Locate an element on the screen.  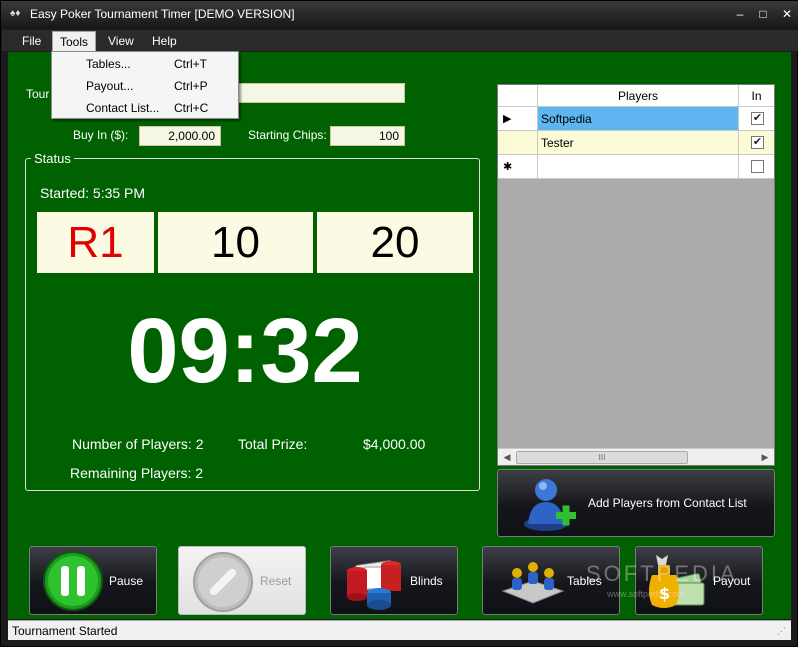
remaining-players: Remaining Players: 2 is located at coordinates (137, 473).